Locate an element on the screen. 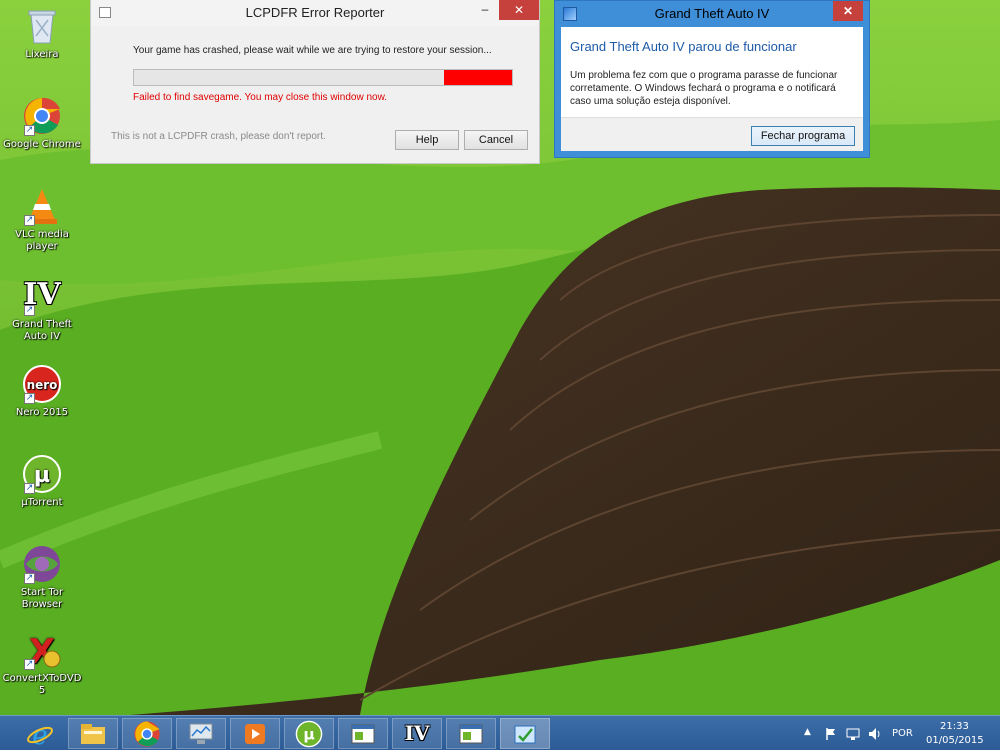 The width and height of the screenshot is (1000, 750). help-button: Help is located at coordinates (427, 140).